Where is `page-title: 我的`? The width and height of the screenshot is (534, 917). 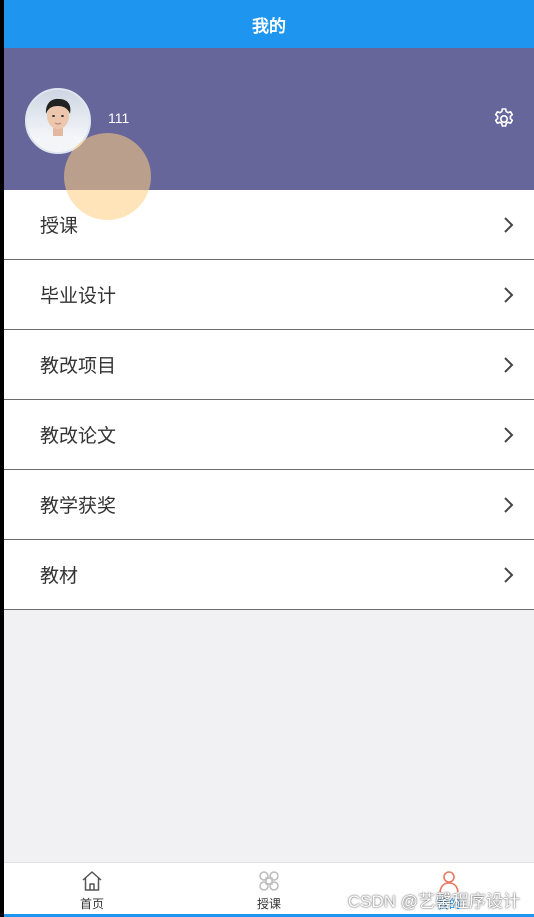 page-title: 我的 is located at coordinates (269, 26).